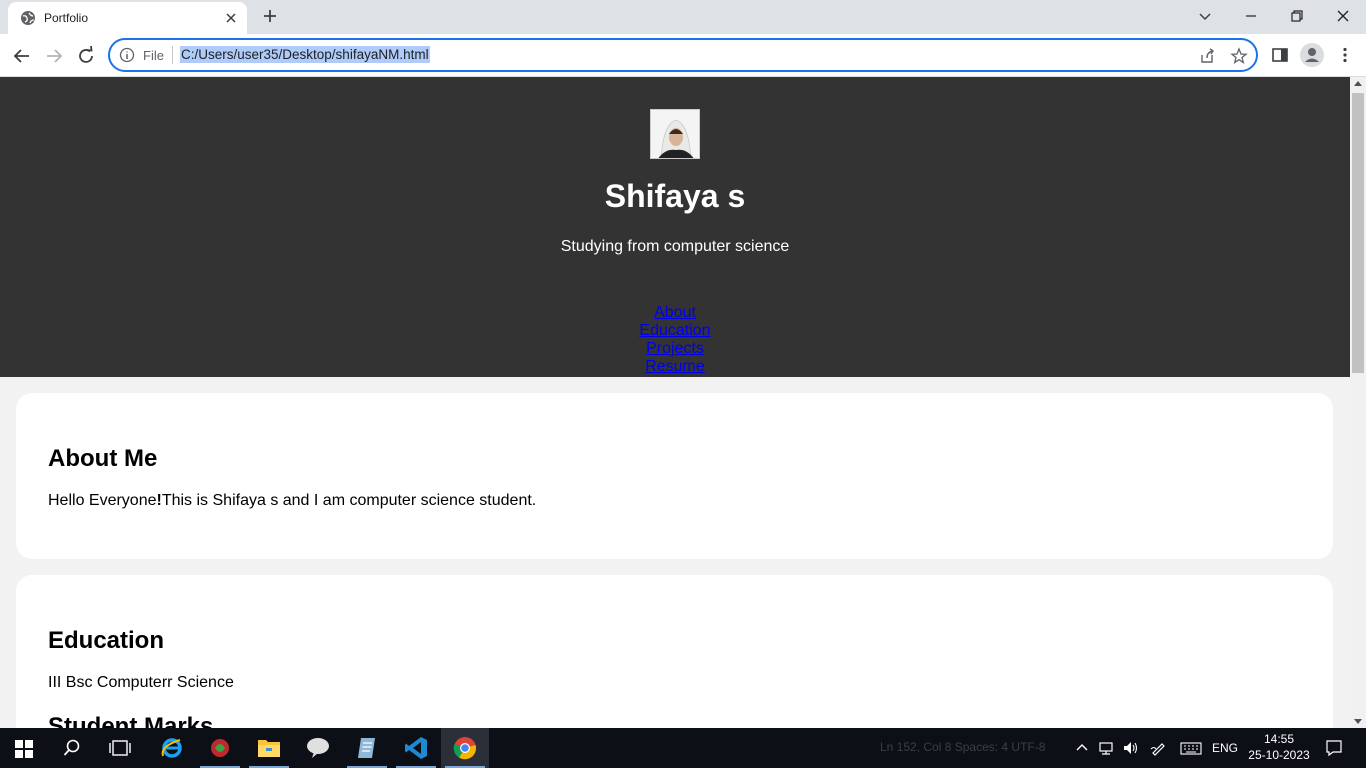  Describe the element at coordinates (141, 682) in the screenshot. I see `education-degree: III Bsc Computerr Science` at that location.